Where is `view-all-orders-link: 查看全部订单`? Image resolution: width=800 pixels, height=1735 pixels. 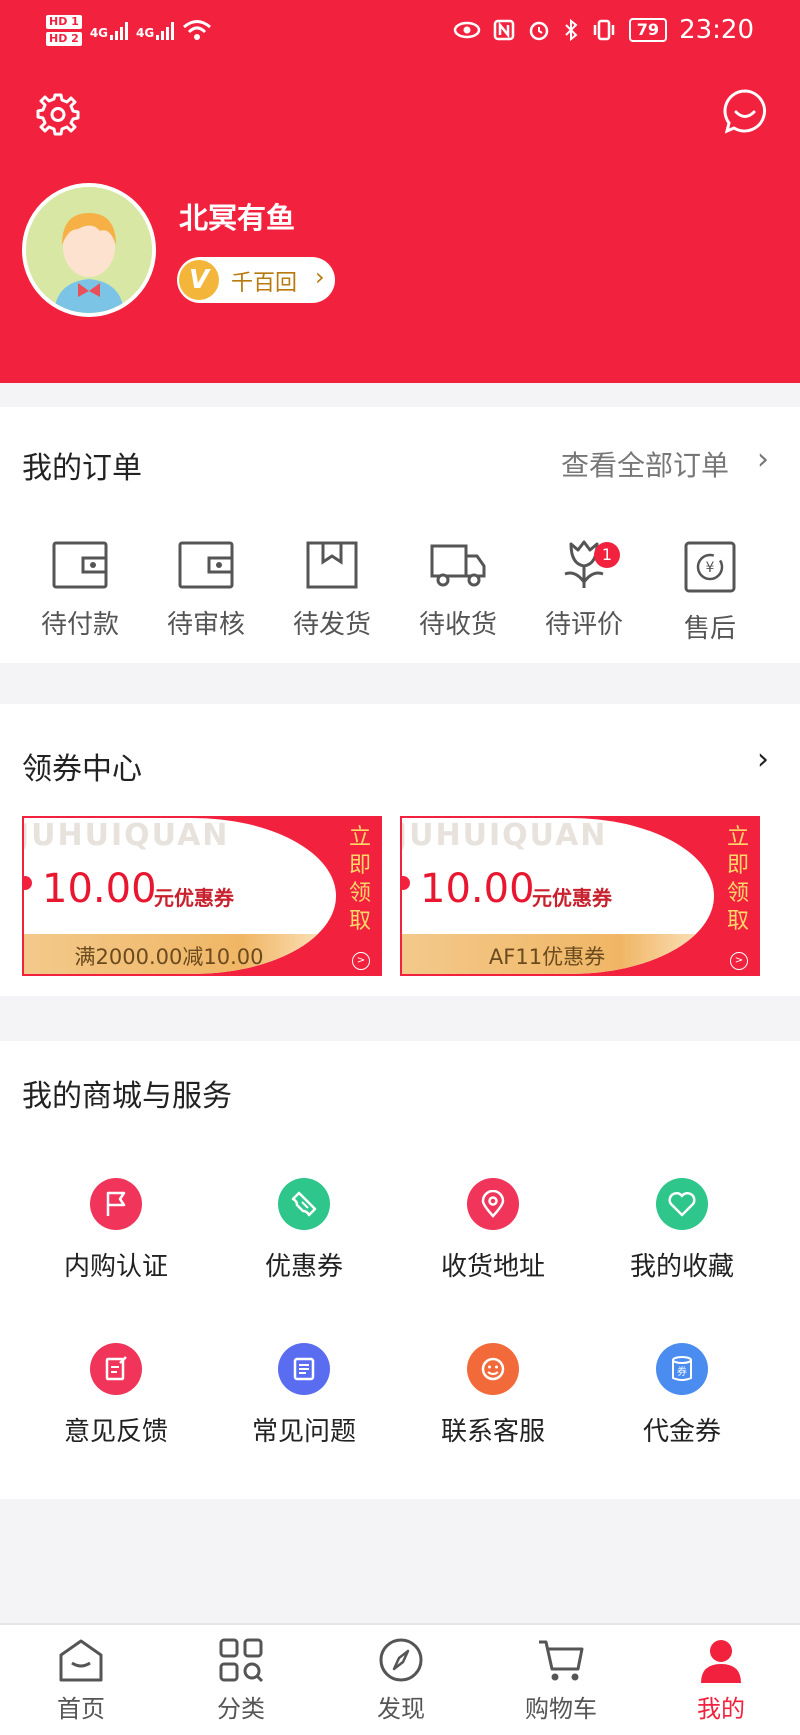
view-all-orders-link: 查看全部订单 is located at coordinates (645, 464).